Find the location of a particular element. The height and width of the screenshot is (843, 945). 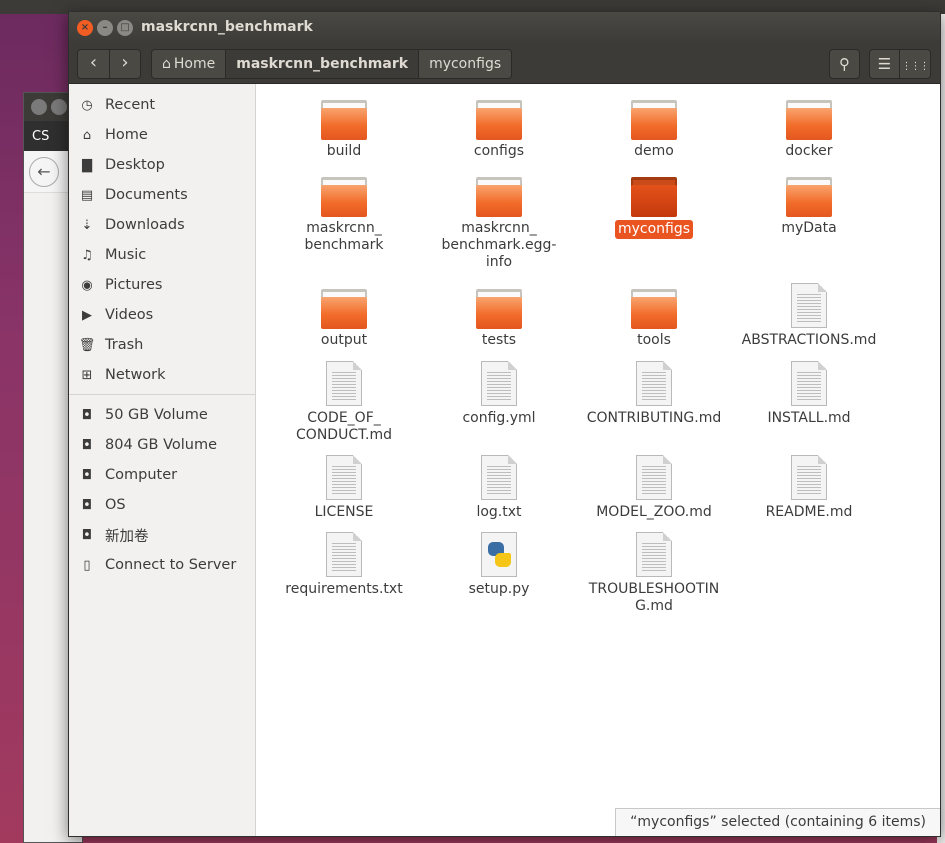

sidebar-item-desktop: ▇ Desktop is located at coordinates (162, 165).